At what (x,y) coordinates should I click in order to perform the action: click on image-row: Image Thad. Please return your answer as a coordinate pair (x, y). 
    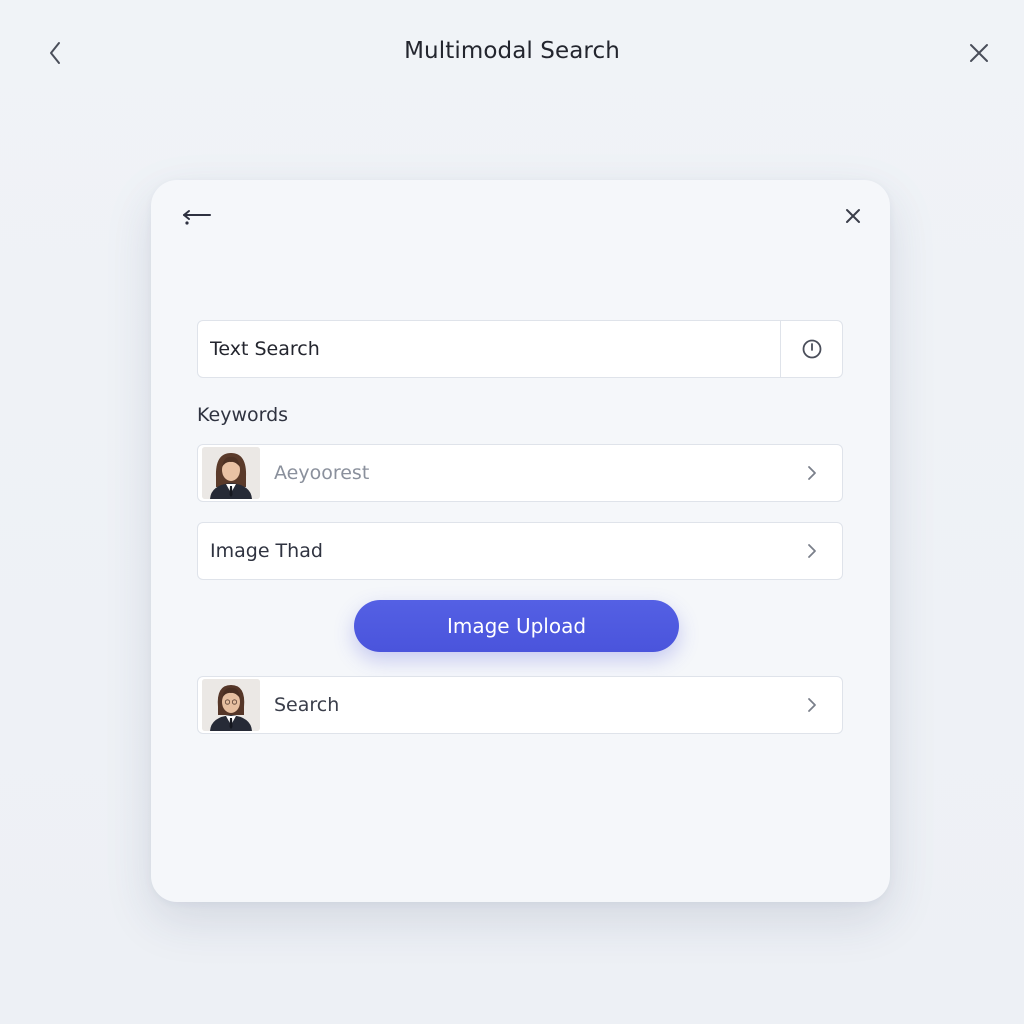
    Looking at the image, I should click on (520, 551).